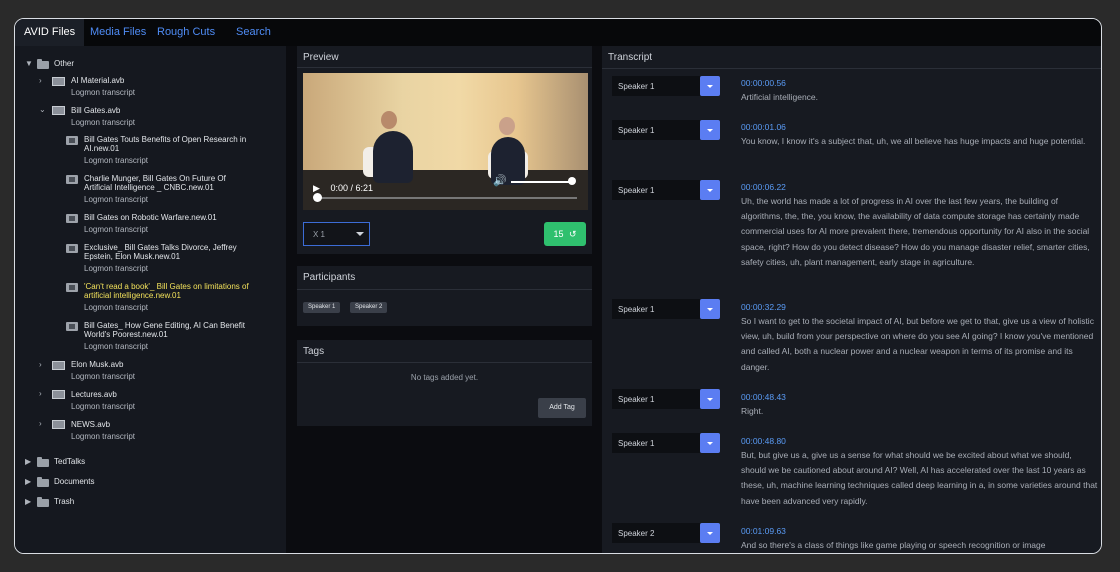 This screenshot has width=1120, height=572. Describe the element at coordinates (500, 180) in the screenshot. I see `volume-icon: 🔊` at that location.